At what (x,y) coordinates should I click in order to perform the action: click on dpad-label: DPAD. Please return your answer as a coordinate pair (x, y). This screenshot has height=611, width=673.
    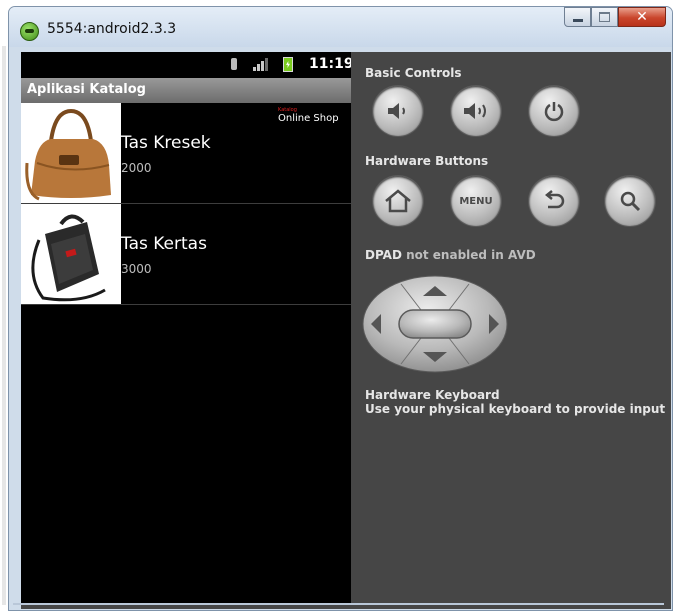
    Looking at the image, I should click on (383, 255).